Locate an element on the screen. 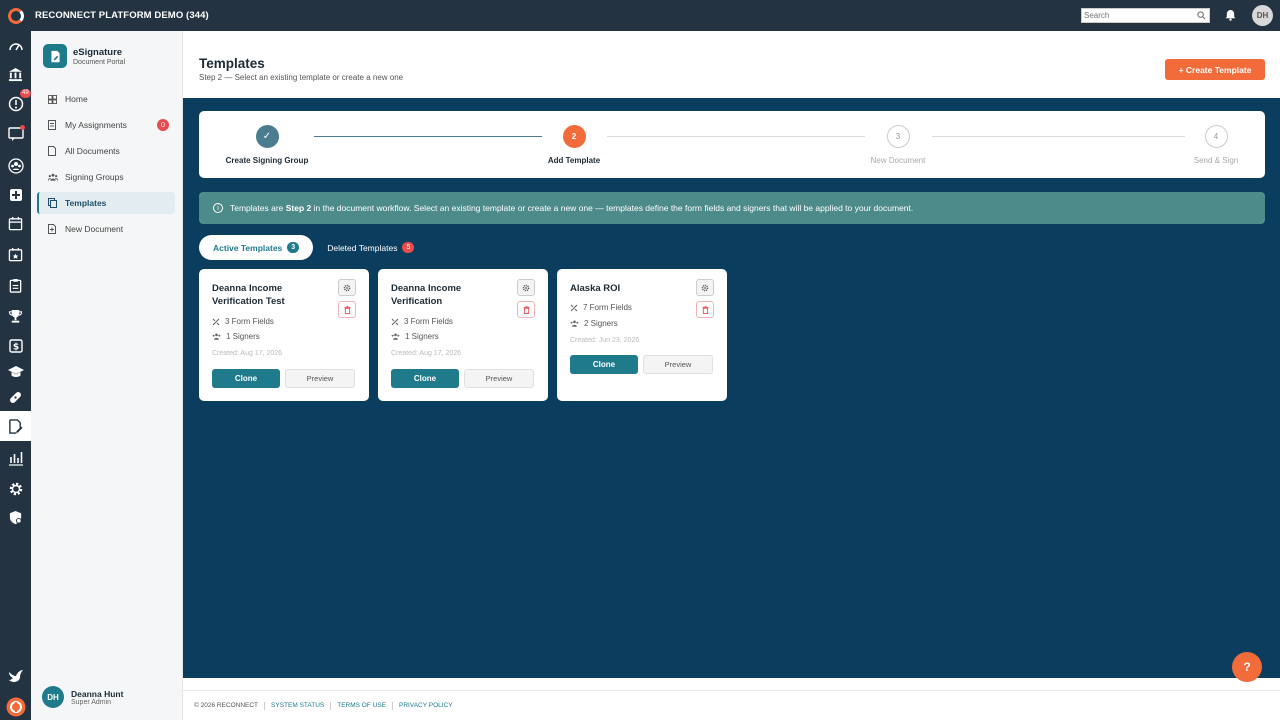 The width and height of the screenshot is (1280, 720). template-created-date: Created: Aug 17, 2026 is located at coordinates (426, 353).